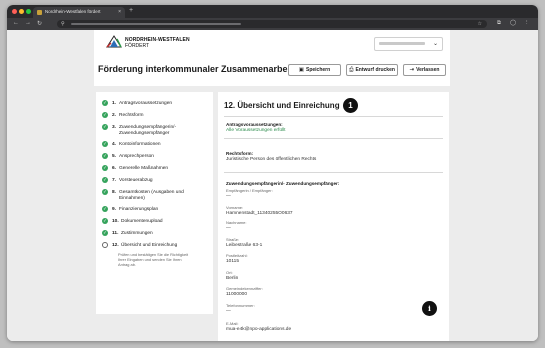 The width and height of the screenshot is (545, 348). What do you see at coordinates (244, 288) in the screenshot?
I see `gemeindekennziffer-label: Gemeindekennziffer:` at bounding box center [244, 288].